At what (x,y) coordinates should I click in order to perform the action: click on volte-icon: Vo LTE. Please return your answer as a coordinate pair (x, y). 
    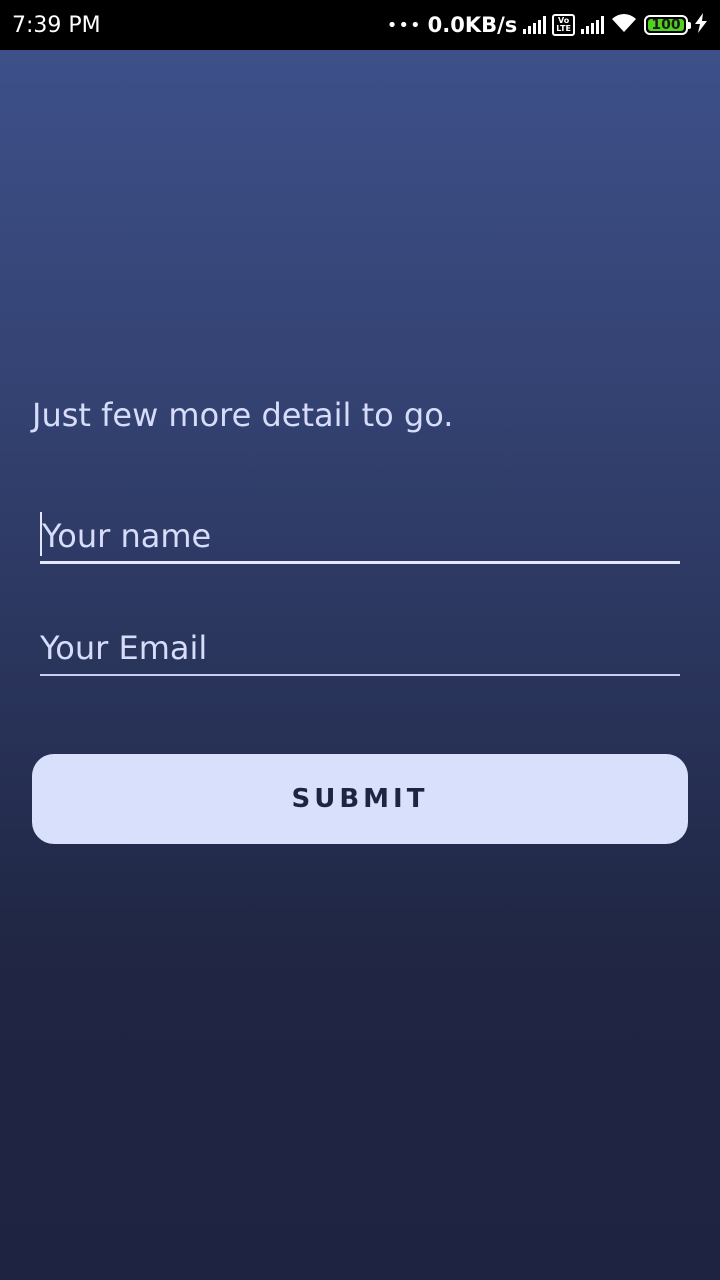
    Looking at the image, I should click on (563, 25).